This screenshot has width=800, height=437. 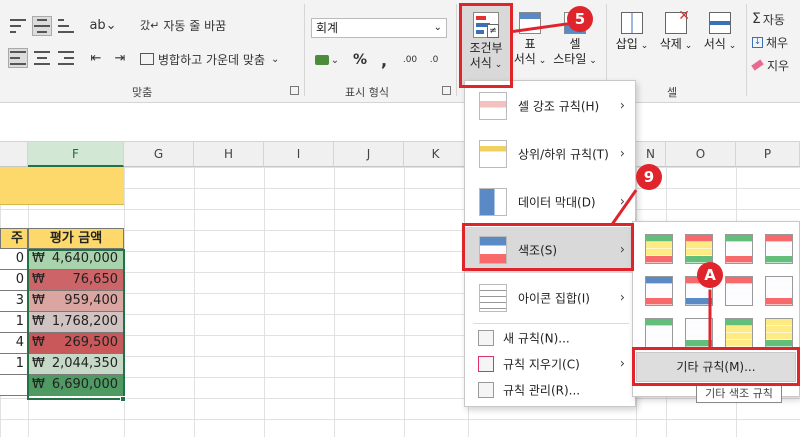 What do you see at coordinates (369, 154) in the screenshot?
I see `column-header-j: J` at bounding box center [369, 154].